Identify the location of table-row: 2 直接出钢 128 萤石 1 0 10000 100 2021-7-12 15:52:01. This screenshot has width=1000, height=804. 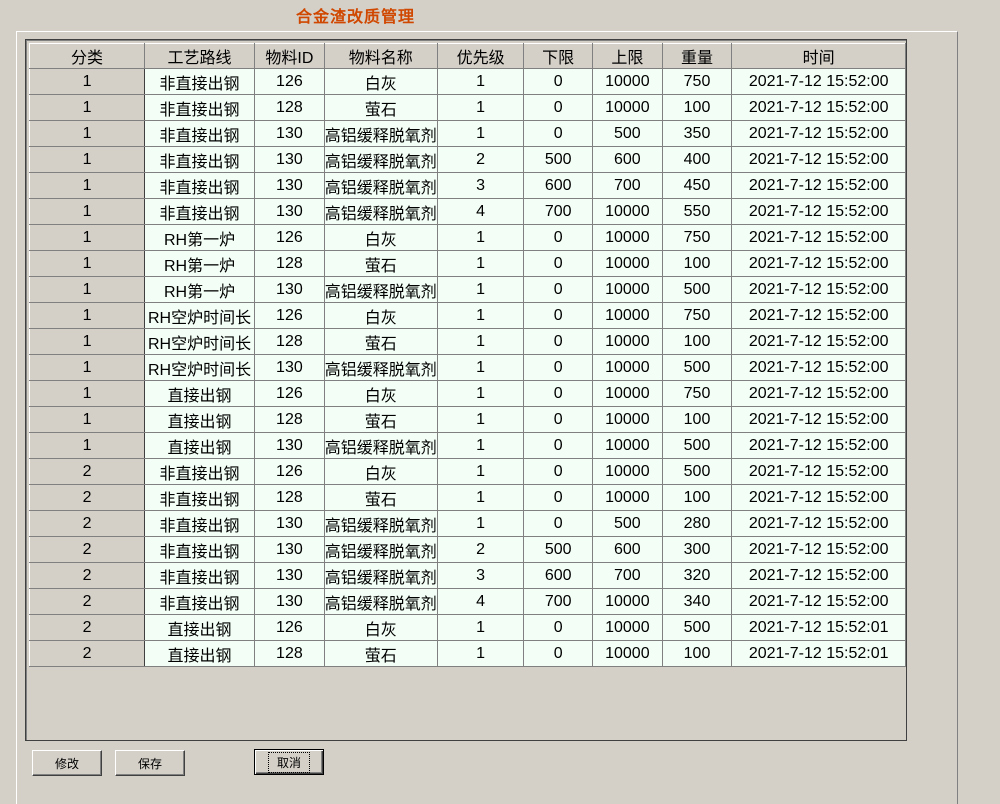
(467, 653).